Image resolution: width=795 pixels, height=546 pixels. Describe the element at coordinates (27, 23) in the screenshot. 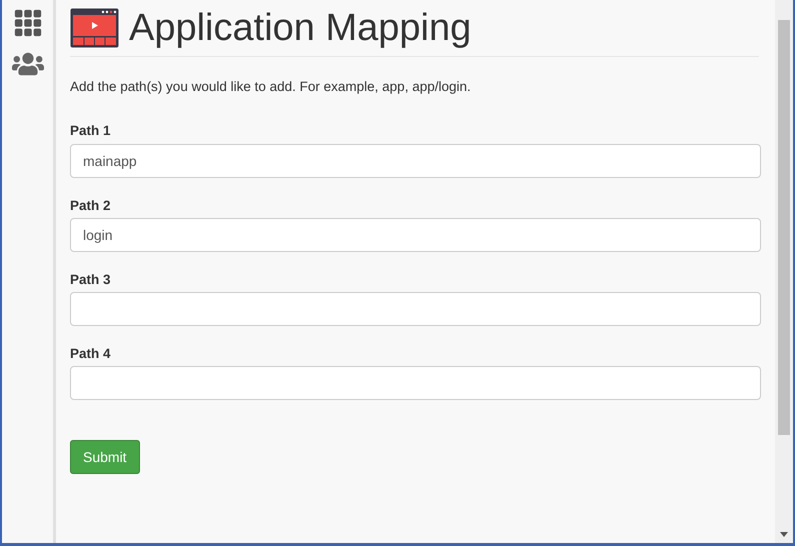

I see `apps-grid-icon` at that location.